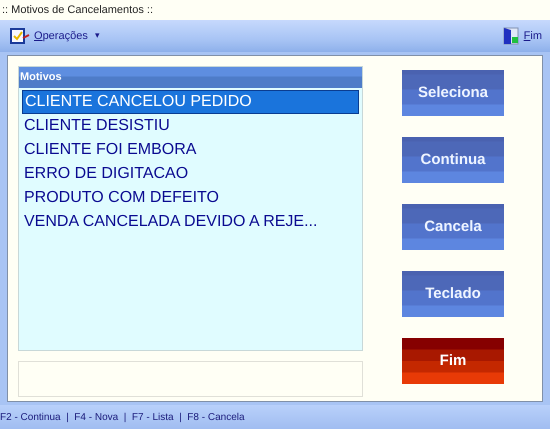 The width and height of the screenshot is (550, 429). Describe the element at coordinates (122, 417) in the screenshot. I see `shortcut-hints: F2 - Continua | F4 - Nova | F7 - Lista | F8 - Cancela` at that location.